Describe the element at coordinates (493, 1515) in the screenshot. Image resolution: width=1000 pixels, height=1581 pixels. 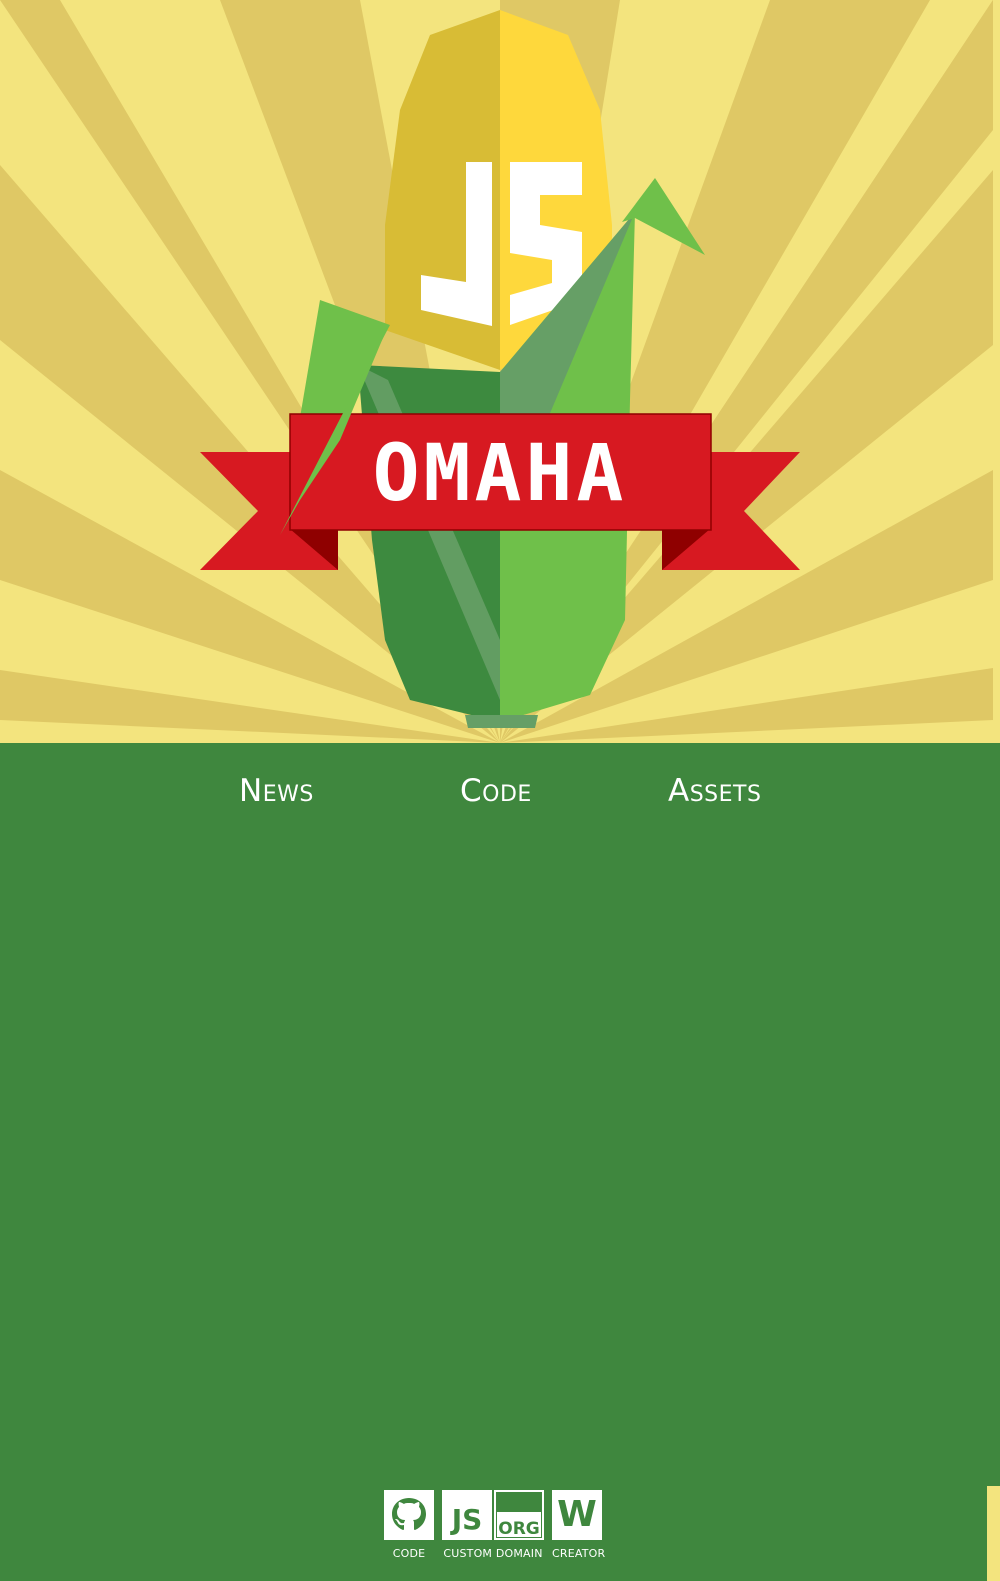
I see `js-org-icon: JS ORG` at that location.